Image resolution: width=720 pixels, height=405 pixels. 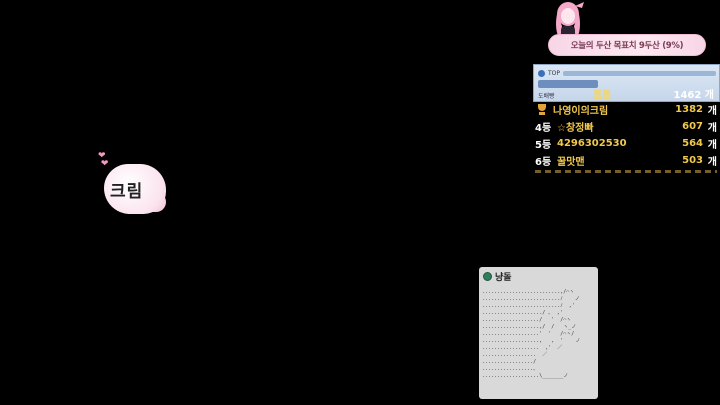 I want to click on rank-name: 4296302530, so click(x=592, y=143).